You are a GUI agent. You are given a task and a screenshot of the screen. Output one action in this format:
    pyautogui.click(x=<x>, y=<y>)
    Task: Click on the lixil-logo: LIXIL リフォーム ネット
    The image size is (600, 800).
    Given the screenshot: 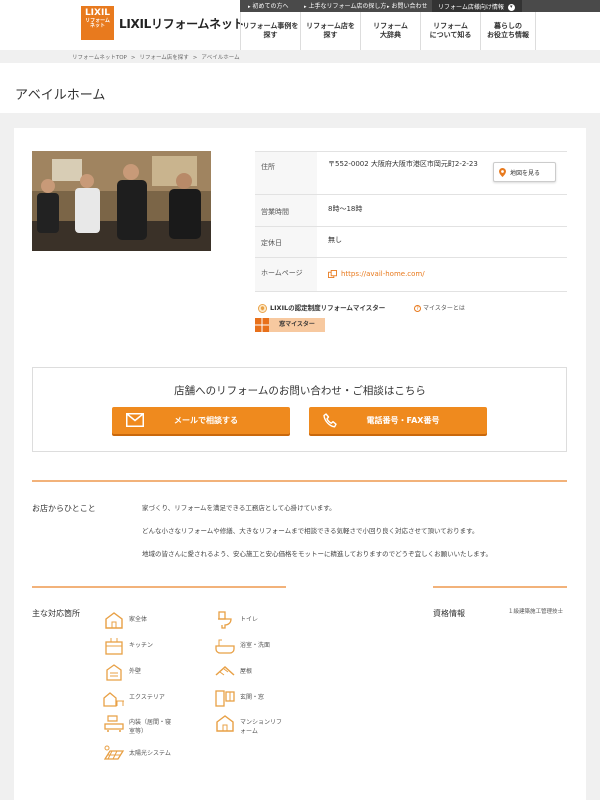 What is the action you would take?
    pyautogui.click(x=97, y=23)
    